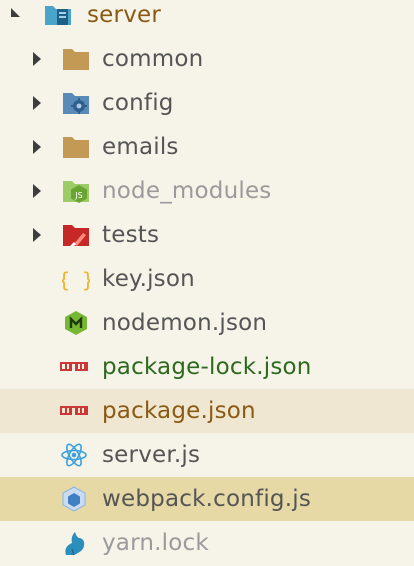  I want to click on svg-text: JS, so click(78, 195).